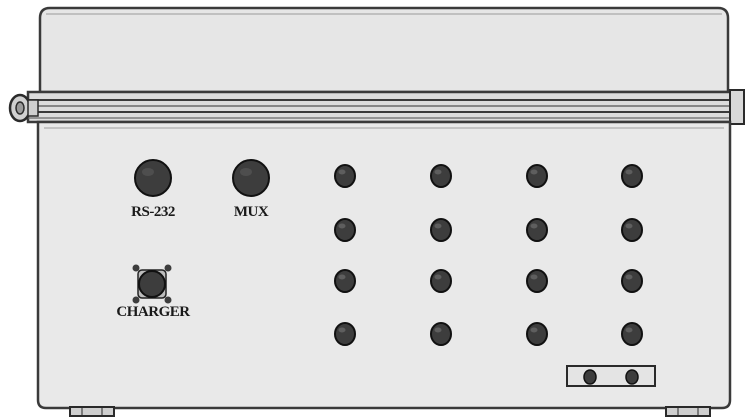  Describe the element at coordinates (737, 107) in the screenshot. I see `right-hinge-stub` at that location.